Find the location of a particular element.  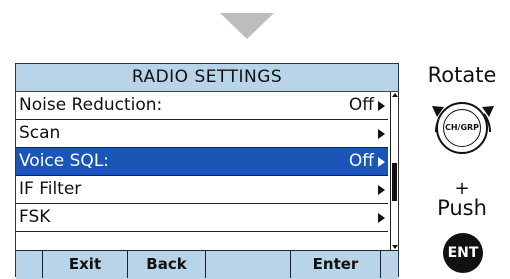

screen-title: RADIO SETTINGS is located at coordinates (207, 78).